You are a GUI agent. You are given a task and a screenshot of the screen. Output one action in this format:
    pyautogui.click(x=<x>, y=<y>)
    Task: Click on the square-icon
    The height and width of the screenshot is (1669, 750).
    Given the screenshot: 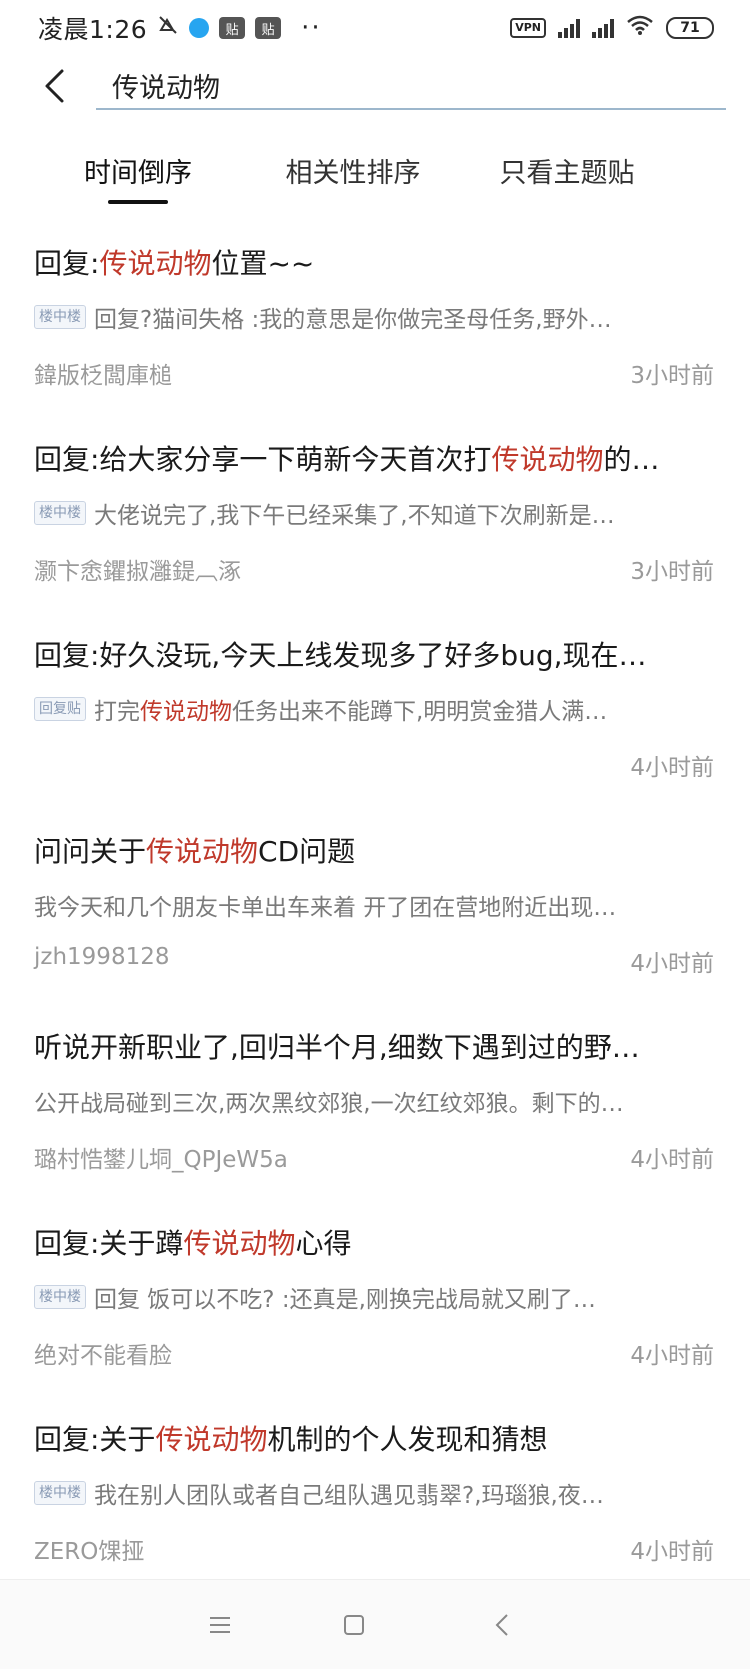 What is the action you would take?
    pyautogui.click(x=354, y=1625)
    